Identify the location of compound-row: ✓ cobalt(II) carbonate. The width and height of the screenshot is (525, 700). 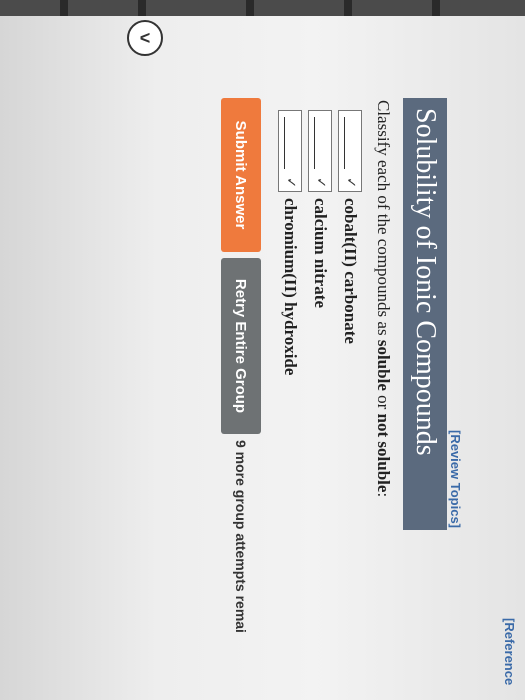
(350, 227).